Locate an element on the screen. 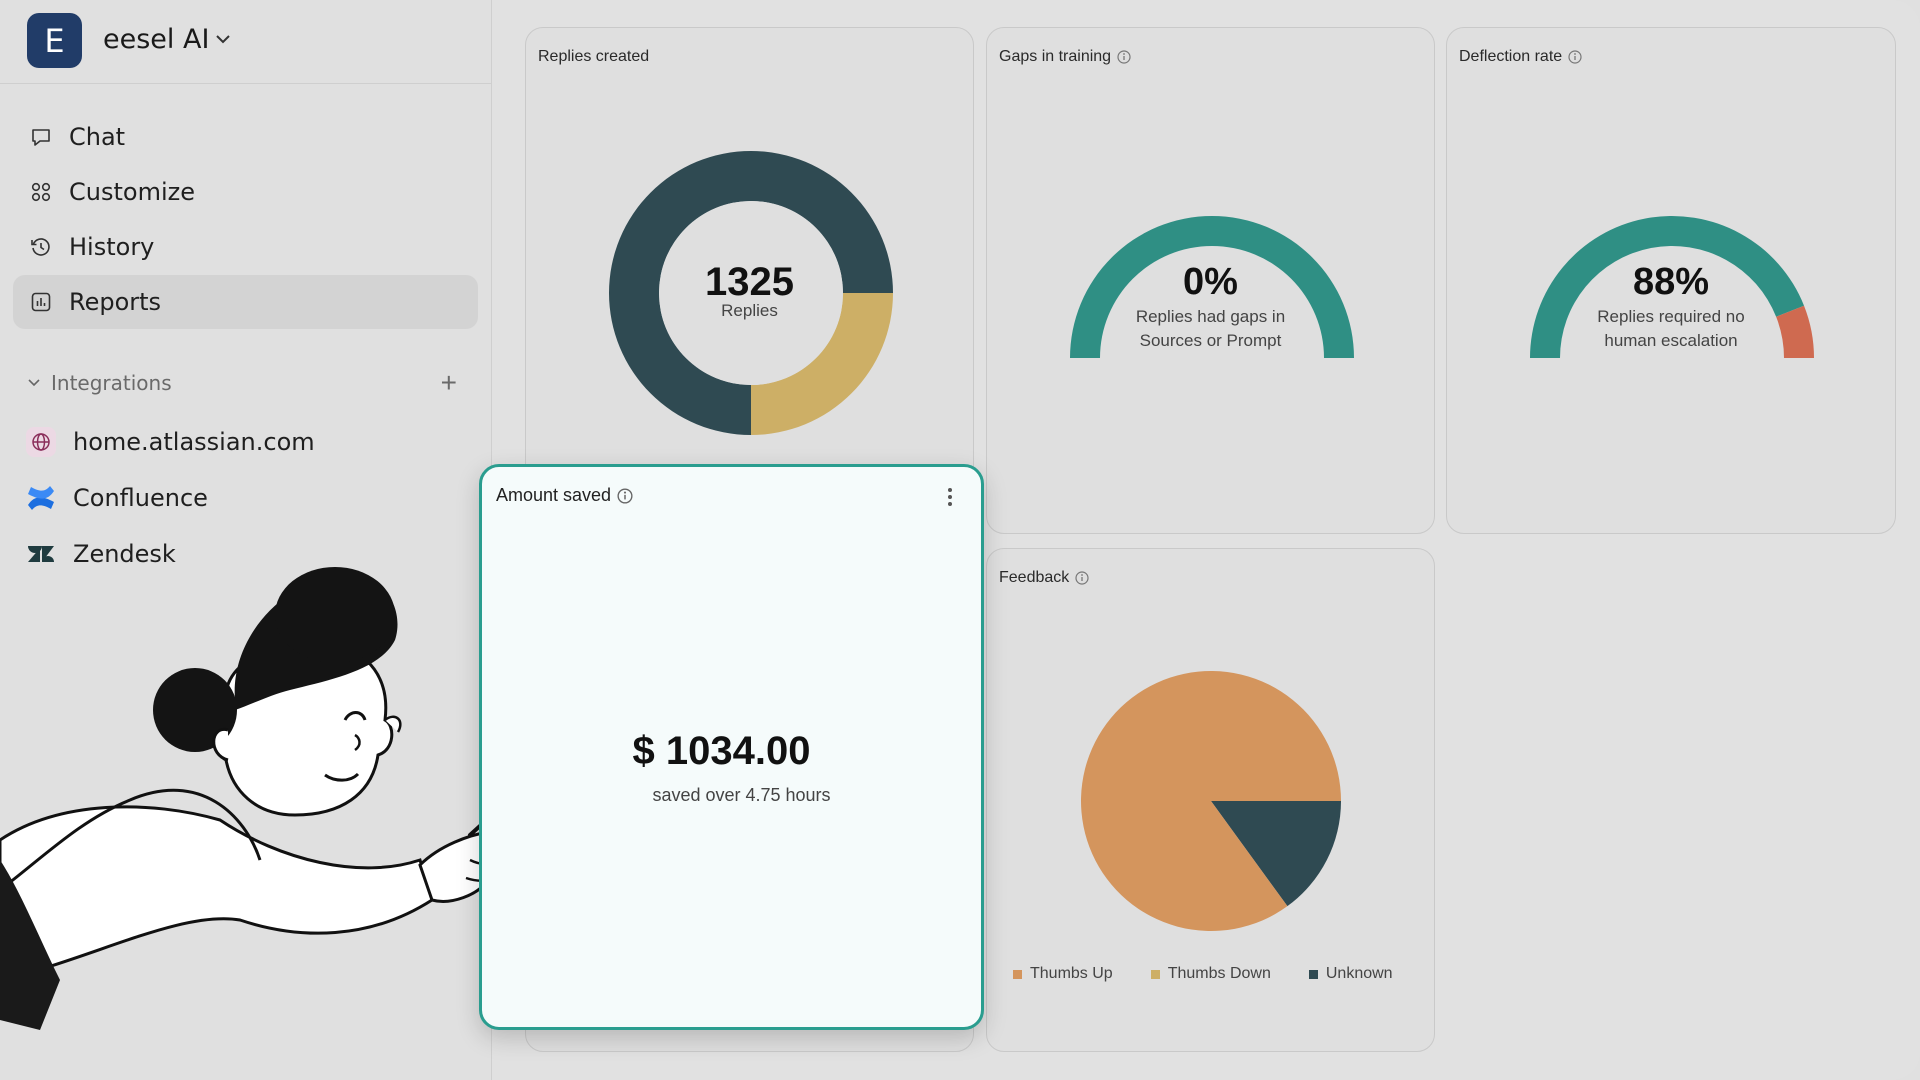 This screenshot has width=1920, height=1080. reports-icon is located at coordinates (41, 302).